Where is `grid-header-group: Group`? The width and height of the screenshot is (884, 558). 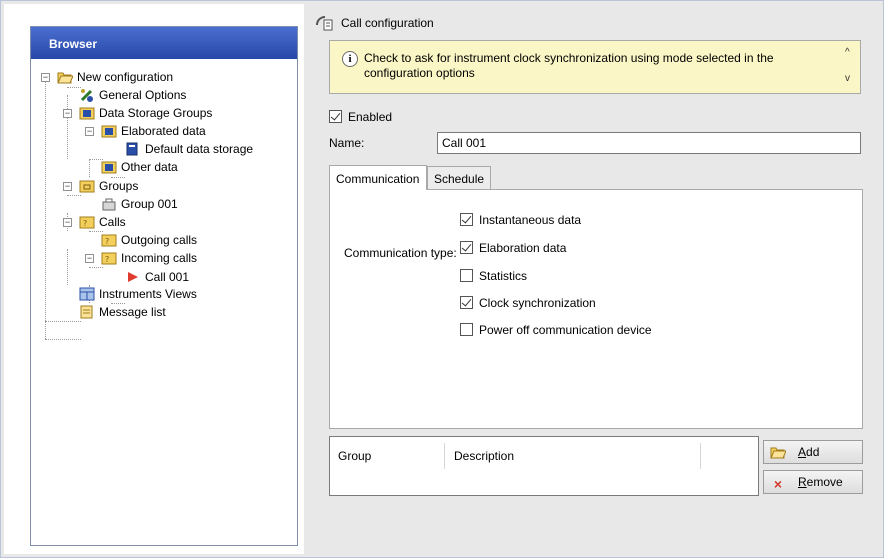 grid-header-group: Group is located at coordinates (351, 456).